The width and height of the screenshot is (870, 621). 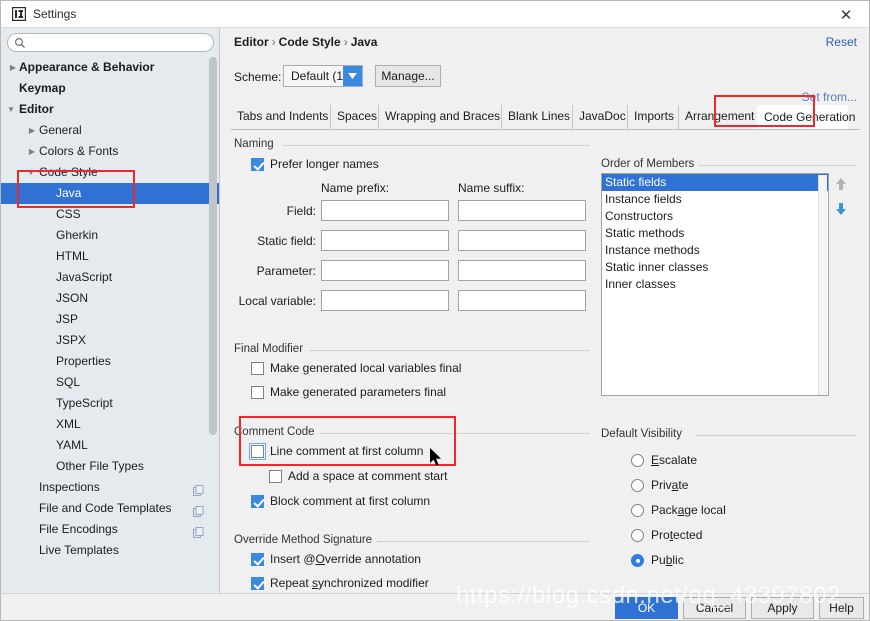 What do you see at coordinates (110, 151) in the screenshot?
I see `sidebar-item-colors-fonts: ▶ Colors & Fonts` at bounding box center [110, 151].